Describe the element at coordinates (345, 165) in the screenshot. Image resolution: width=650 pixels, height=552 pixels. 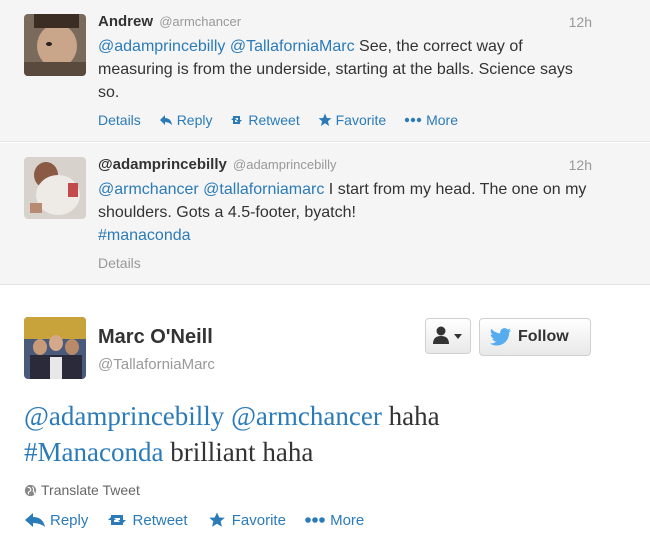
I see `tweet-header: @adamprincebilly @adamprincebilly 12h` at that location.